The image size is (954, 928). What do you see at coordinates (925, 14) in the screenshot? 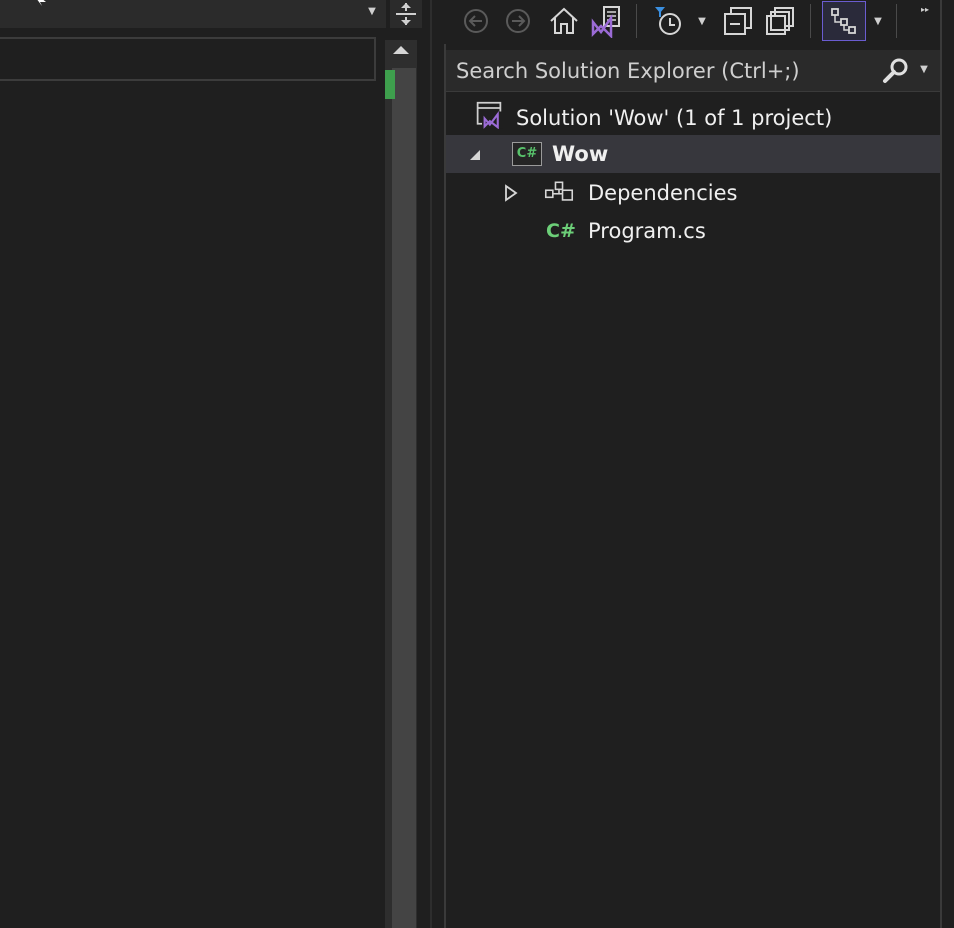
I see `toolbar-overflow-button: ▸▸` at bounding box center [925, 14].